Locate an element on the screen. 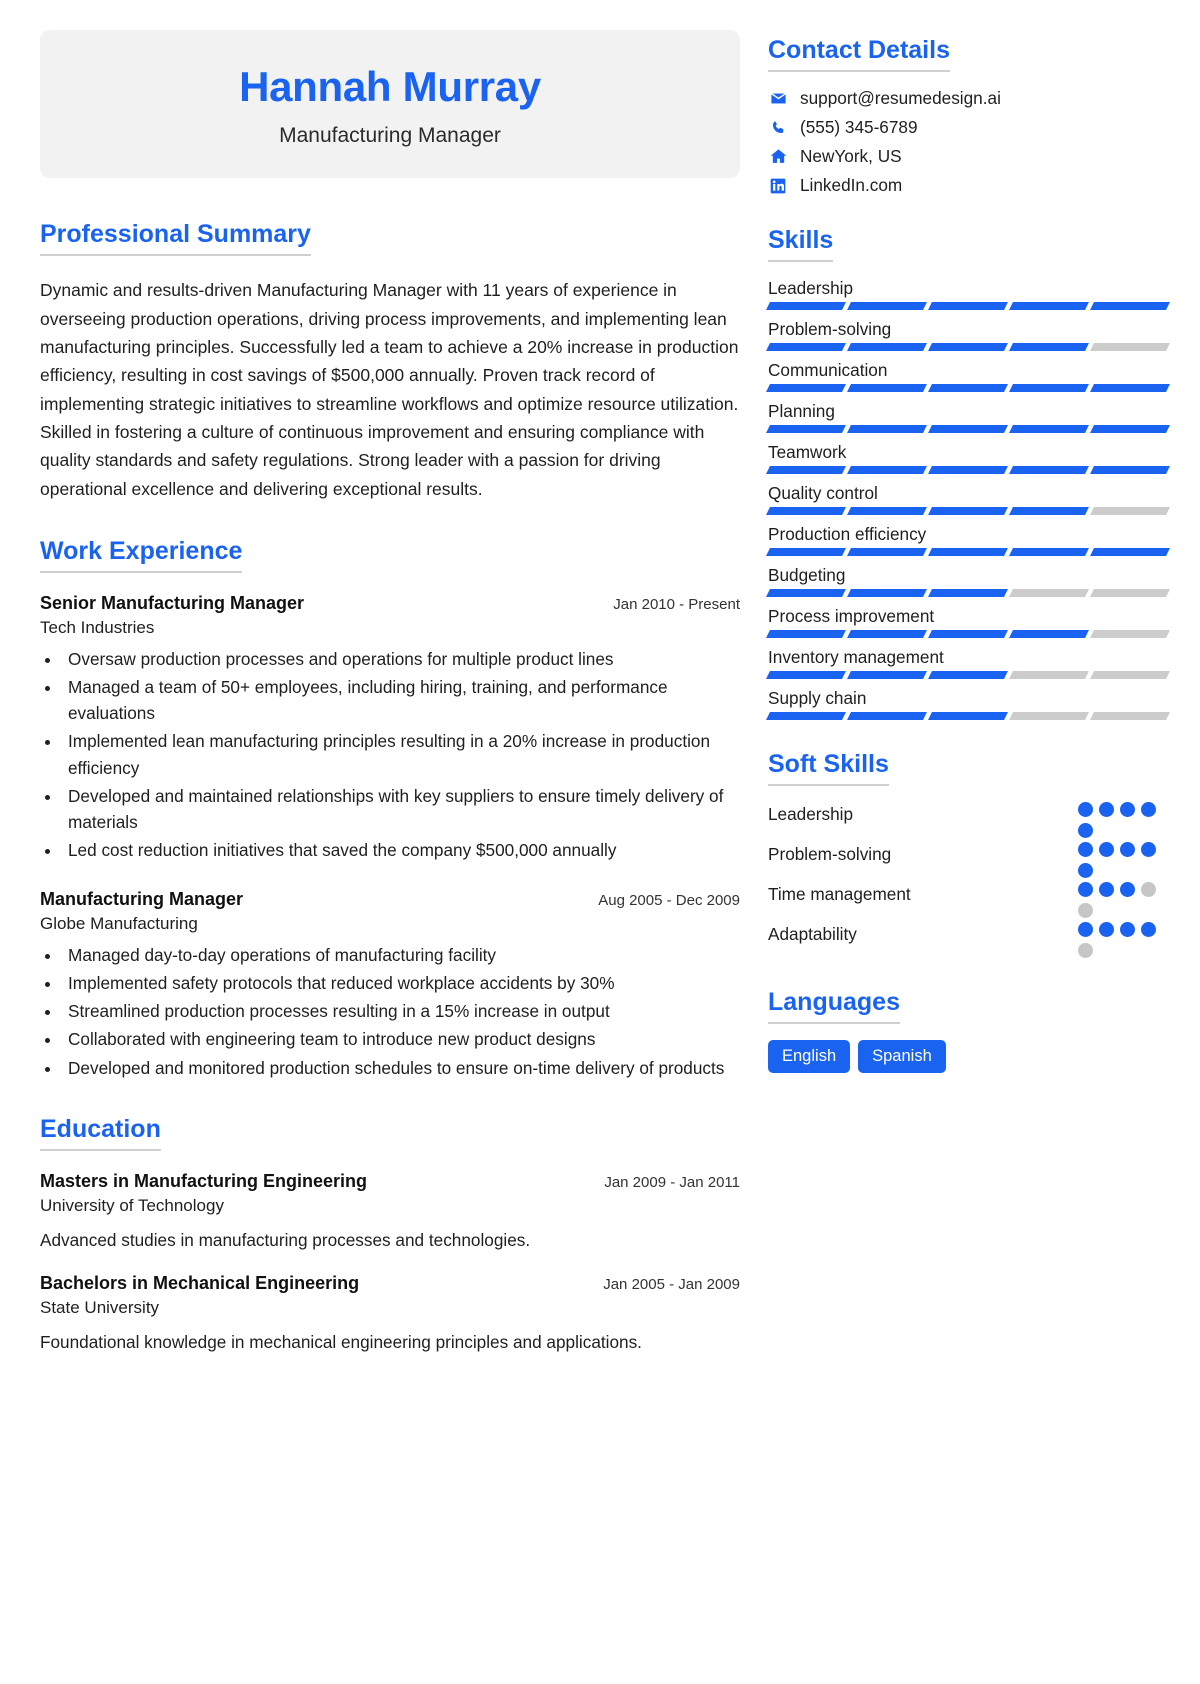 The width and height of the screenshot is (1200, 1684). skill-row: Supply chain is located at coordinates (968, 704).